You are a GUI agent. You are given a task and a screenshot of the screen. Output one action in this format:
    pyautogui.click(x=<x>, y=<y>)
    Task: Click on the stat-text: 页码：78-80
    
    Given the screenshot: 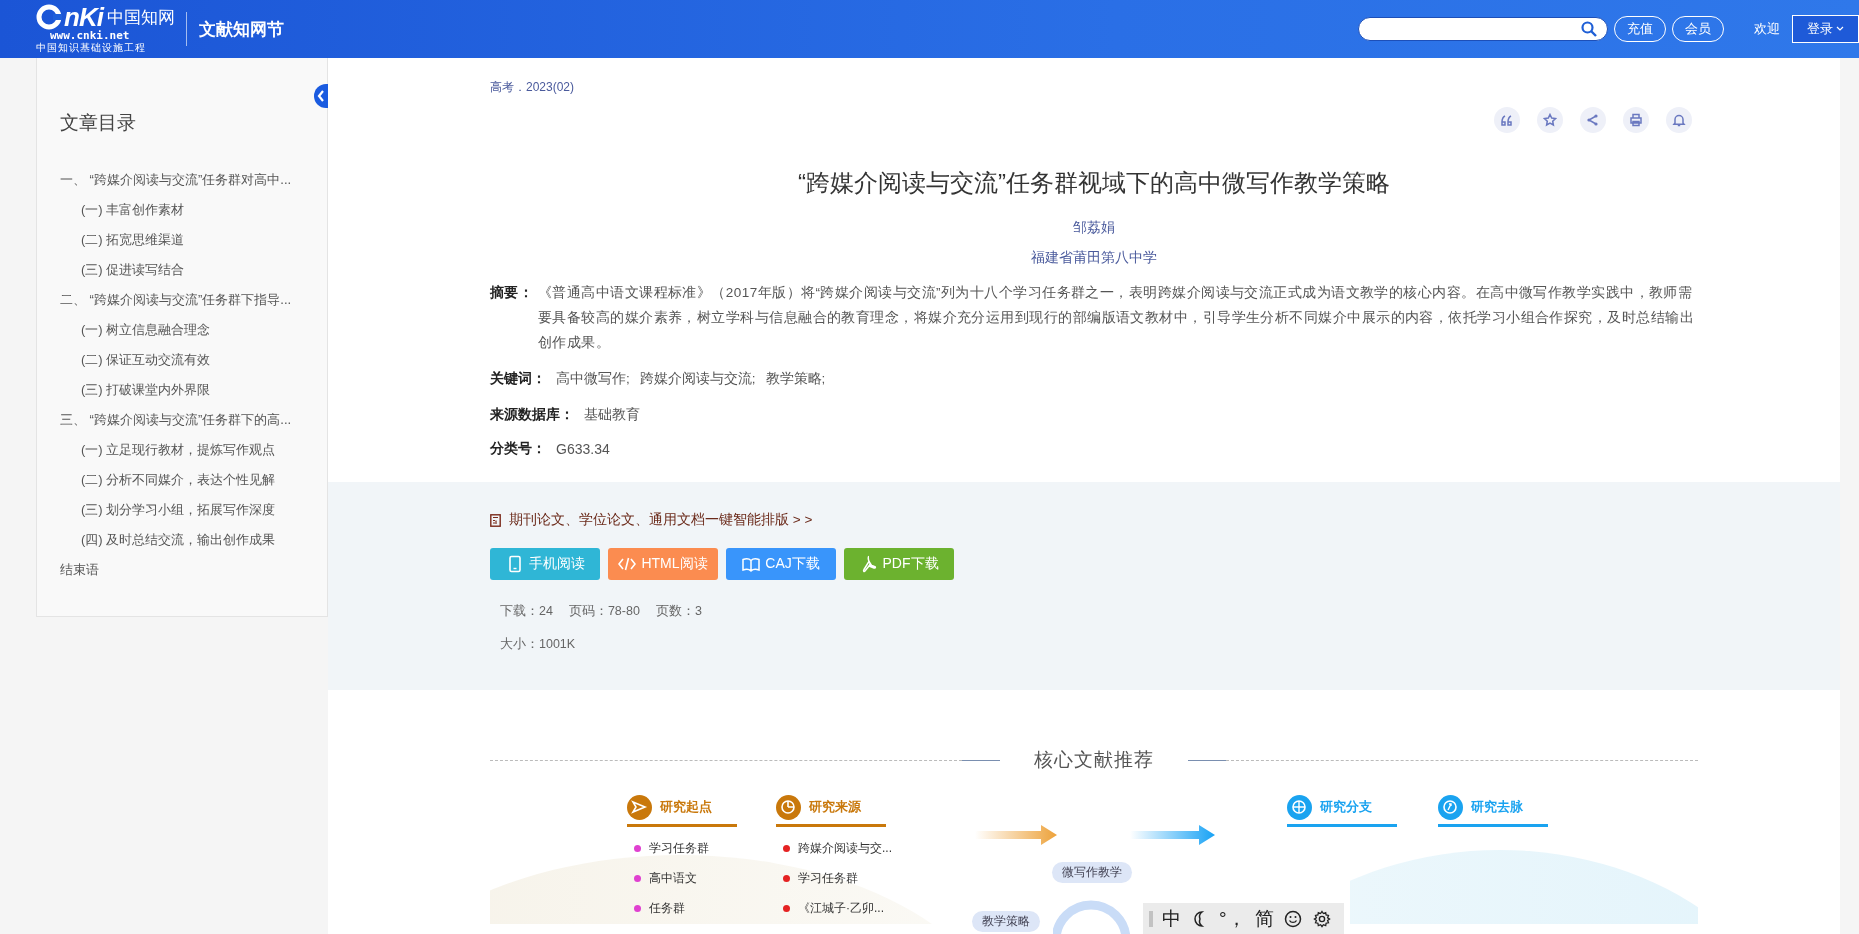 What is the action you would take?
    pyautogui.click(x=604, y=611)
    